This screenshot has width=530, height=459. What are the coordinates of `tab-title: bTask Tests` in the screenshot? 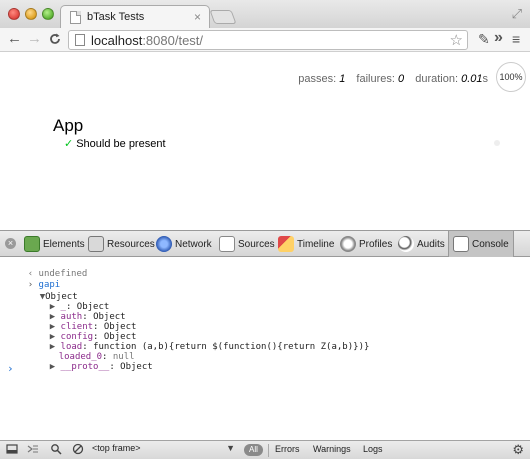 It's located at (116, 17).